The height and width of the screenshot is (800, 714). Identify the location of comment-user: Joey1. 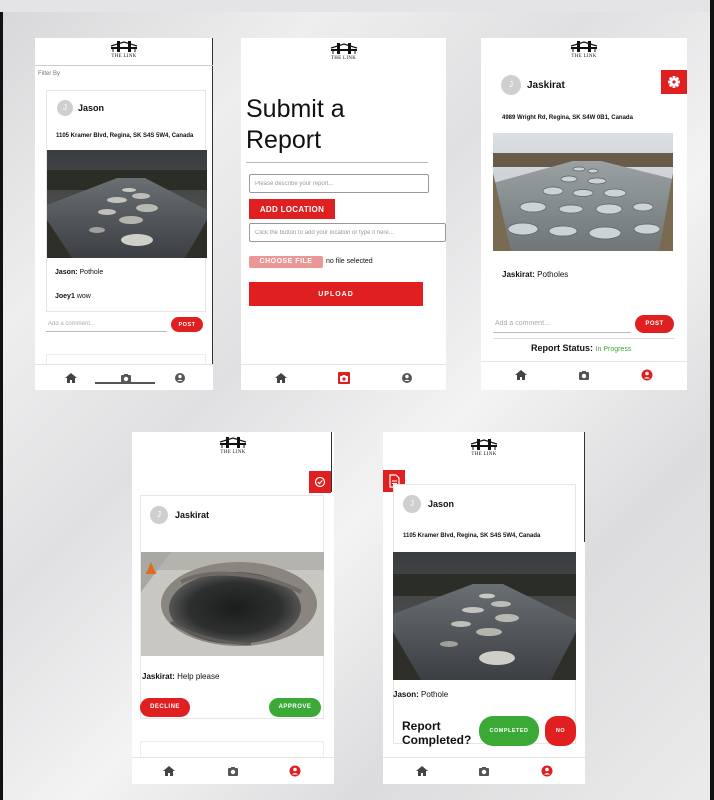
(65, 296).